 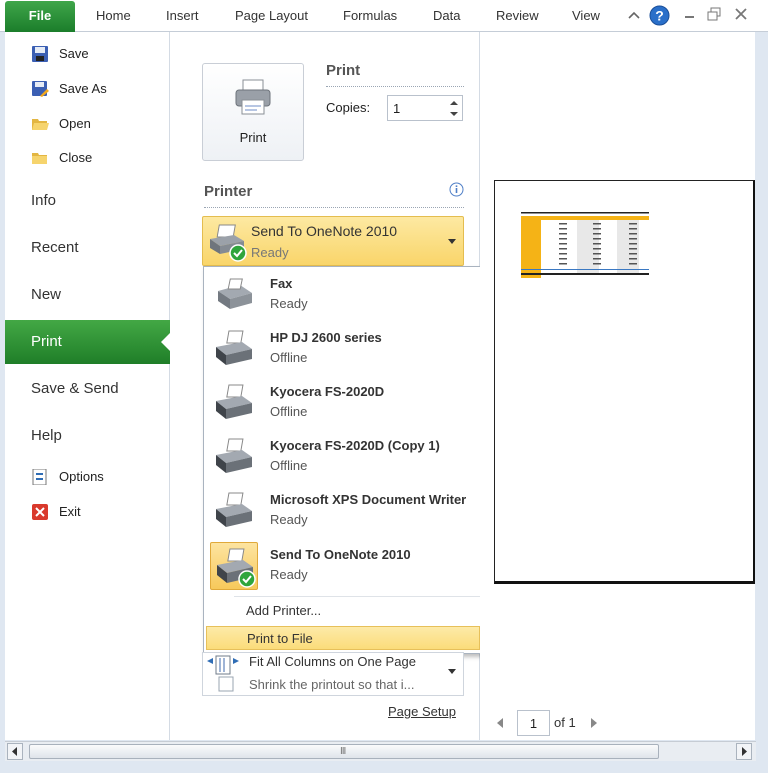 What do you see at coordinates (40, 54) in the screenshot?
I see `floppy-disk-icon` at bounding box center [40, 54].